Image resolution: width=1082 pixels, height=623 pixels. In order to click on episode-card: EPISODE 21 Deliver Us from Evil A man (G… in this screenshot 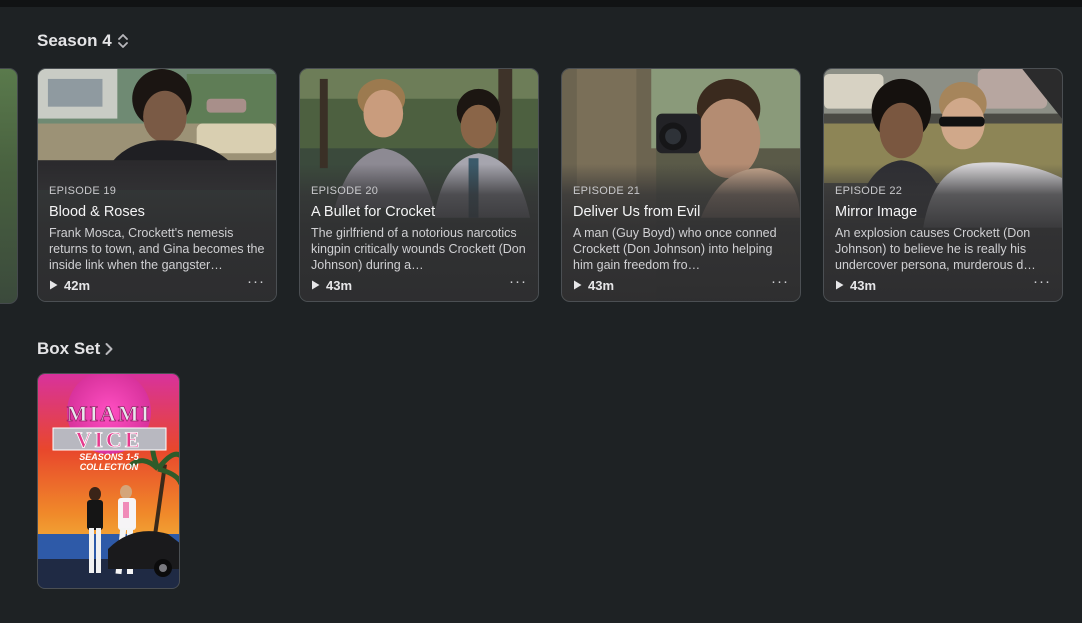, I will do `click(681, 185)`.